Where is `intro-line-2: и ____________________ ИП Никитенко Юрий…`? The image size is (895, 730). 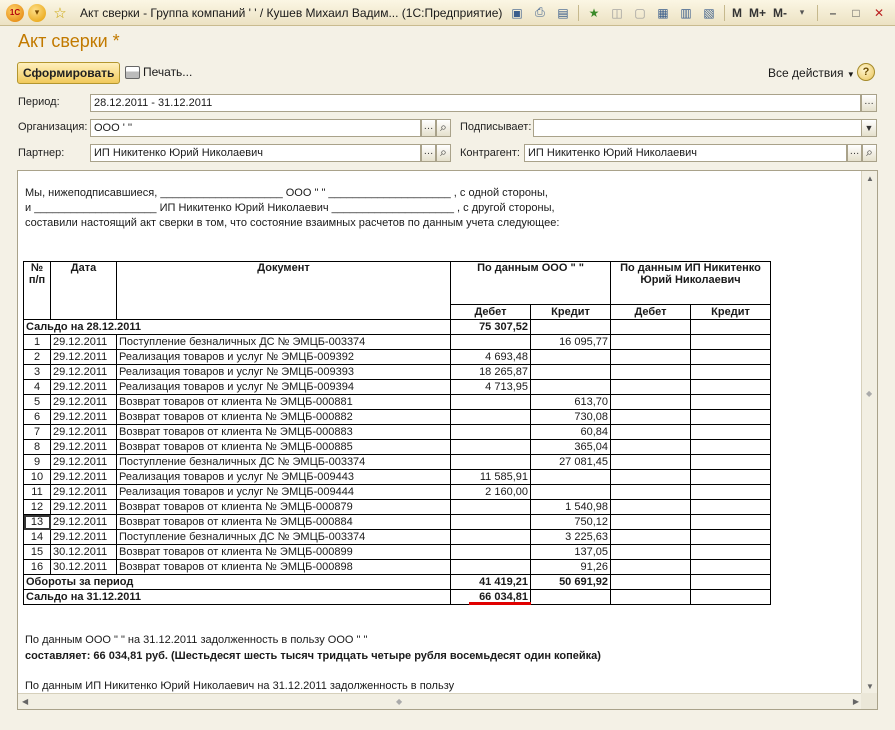
intro-line-2: и ____________________ ИП Никитенко Юрий… is located at coordinates (290, 208).